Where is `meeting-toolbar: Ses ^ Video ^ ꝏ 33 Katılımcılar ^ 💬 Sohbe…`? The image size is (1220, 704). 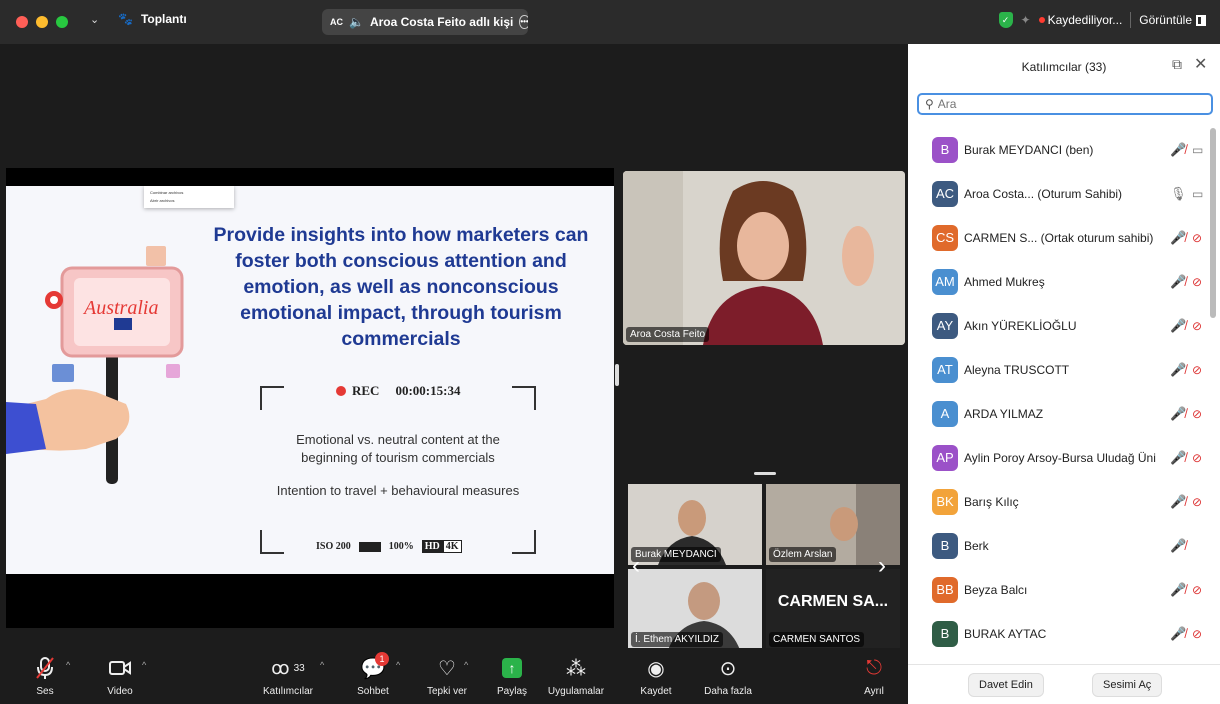 meeting-toolbar: Ses ^ Video ^ ꝏ 33 Katılımcılar ^ 💬 Sohbe… is located at coordinates (454, 676).